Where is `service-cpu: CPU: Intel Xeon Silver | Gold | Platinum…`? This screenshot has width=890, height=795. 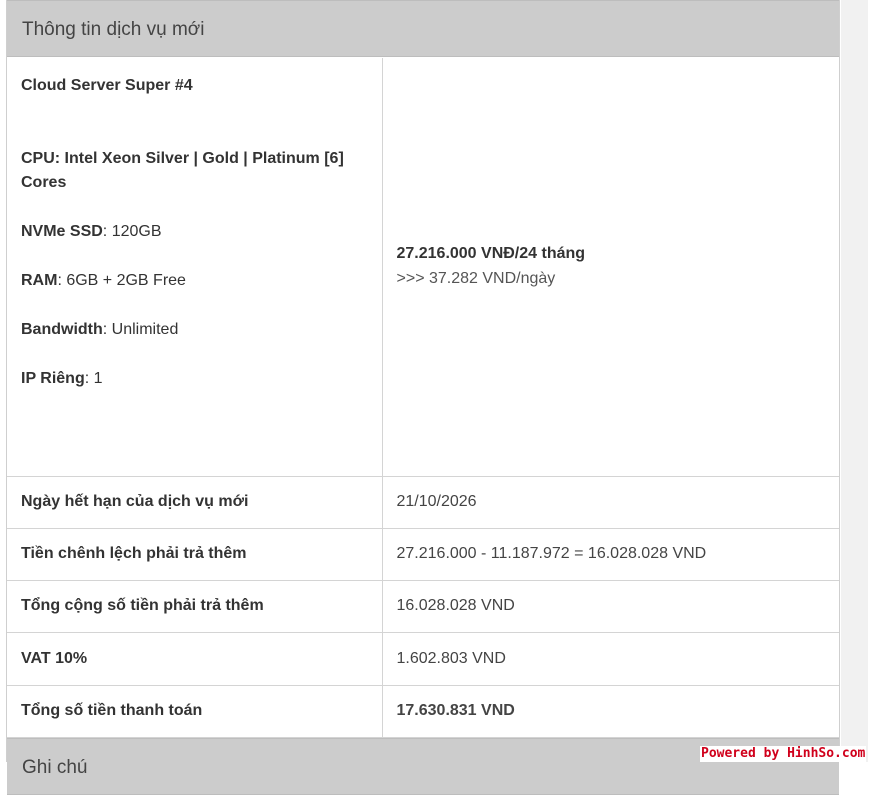 service-cpu: CPU: Intel Xeon Silver | Gold | Platinum… is located at coordinates (182, 170).